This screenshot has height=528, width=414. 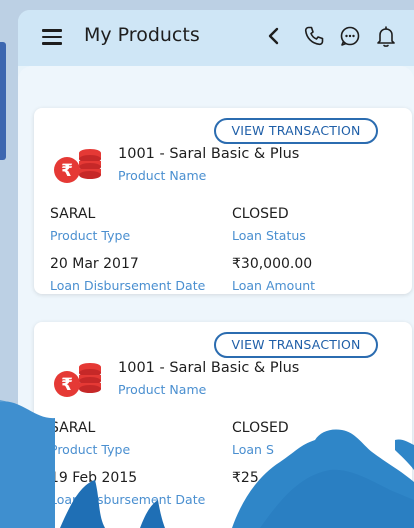 I want to click on app-bar: My Products, so click(x=216, y=38).